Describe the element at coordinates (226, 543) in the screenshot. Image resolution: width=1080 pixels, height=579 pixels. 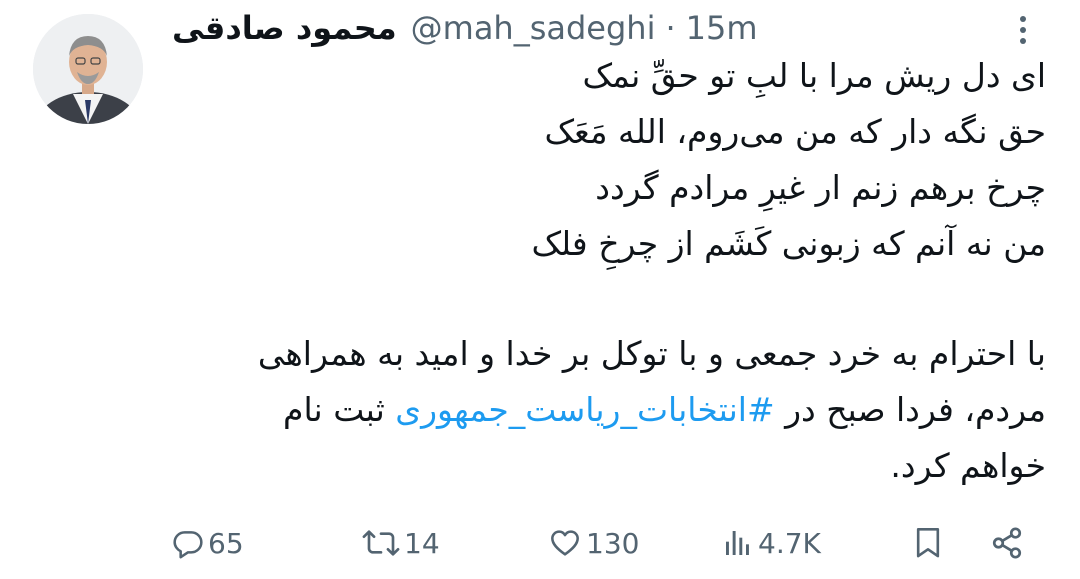
I see `reply-count: 65` at that location.